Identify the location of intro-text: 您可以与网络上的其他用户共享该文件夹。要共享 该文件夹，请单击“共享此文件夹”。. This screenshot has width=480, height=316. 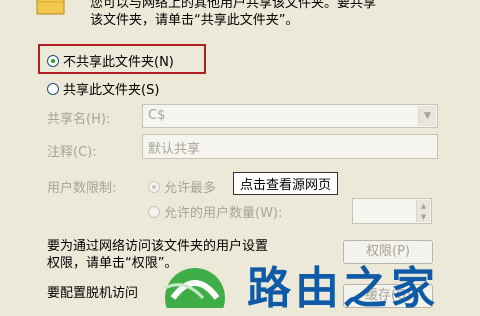
(282, 14).